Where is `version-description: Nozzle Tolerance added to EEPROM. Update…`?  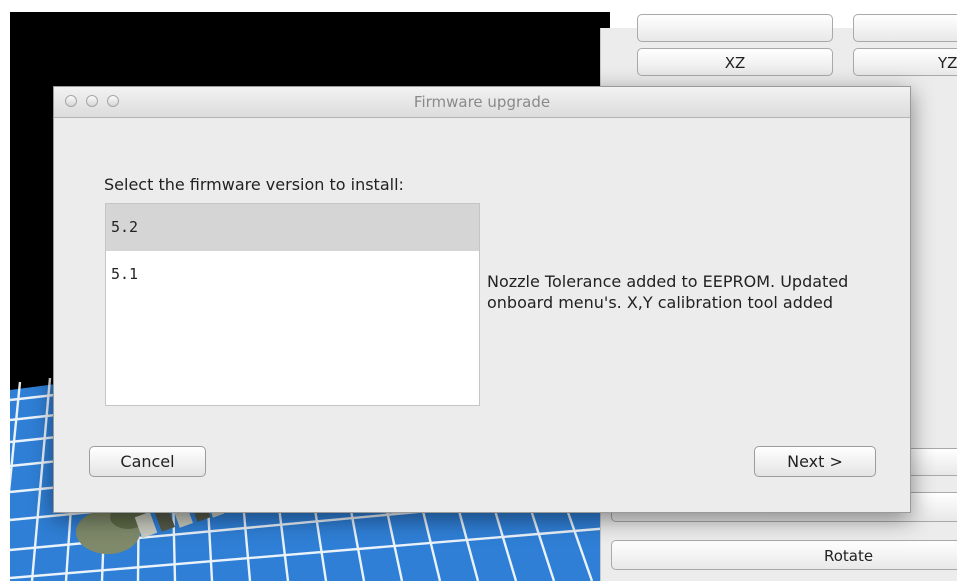 version-description: Nozzle Tolerance added to EEPROM. Update… is located at coordinates (668, 292).